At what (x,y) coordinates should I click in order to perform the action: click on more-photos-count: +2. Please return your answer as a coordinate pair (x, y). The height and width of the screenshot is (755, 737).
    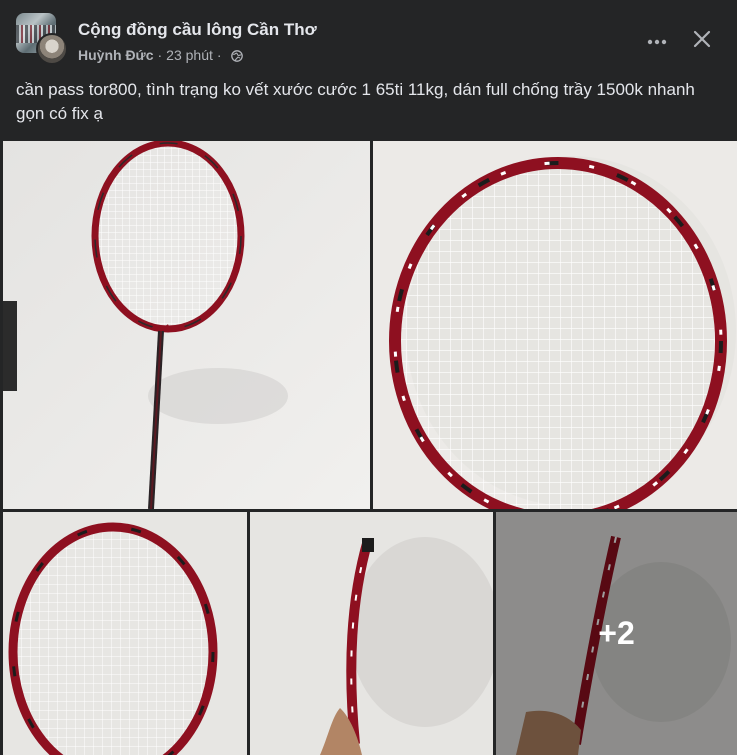
    Looking at the image, I should click on (616, 633).